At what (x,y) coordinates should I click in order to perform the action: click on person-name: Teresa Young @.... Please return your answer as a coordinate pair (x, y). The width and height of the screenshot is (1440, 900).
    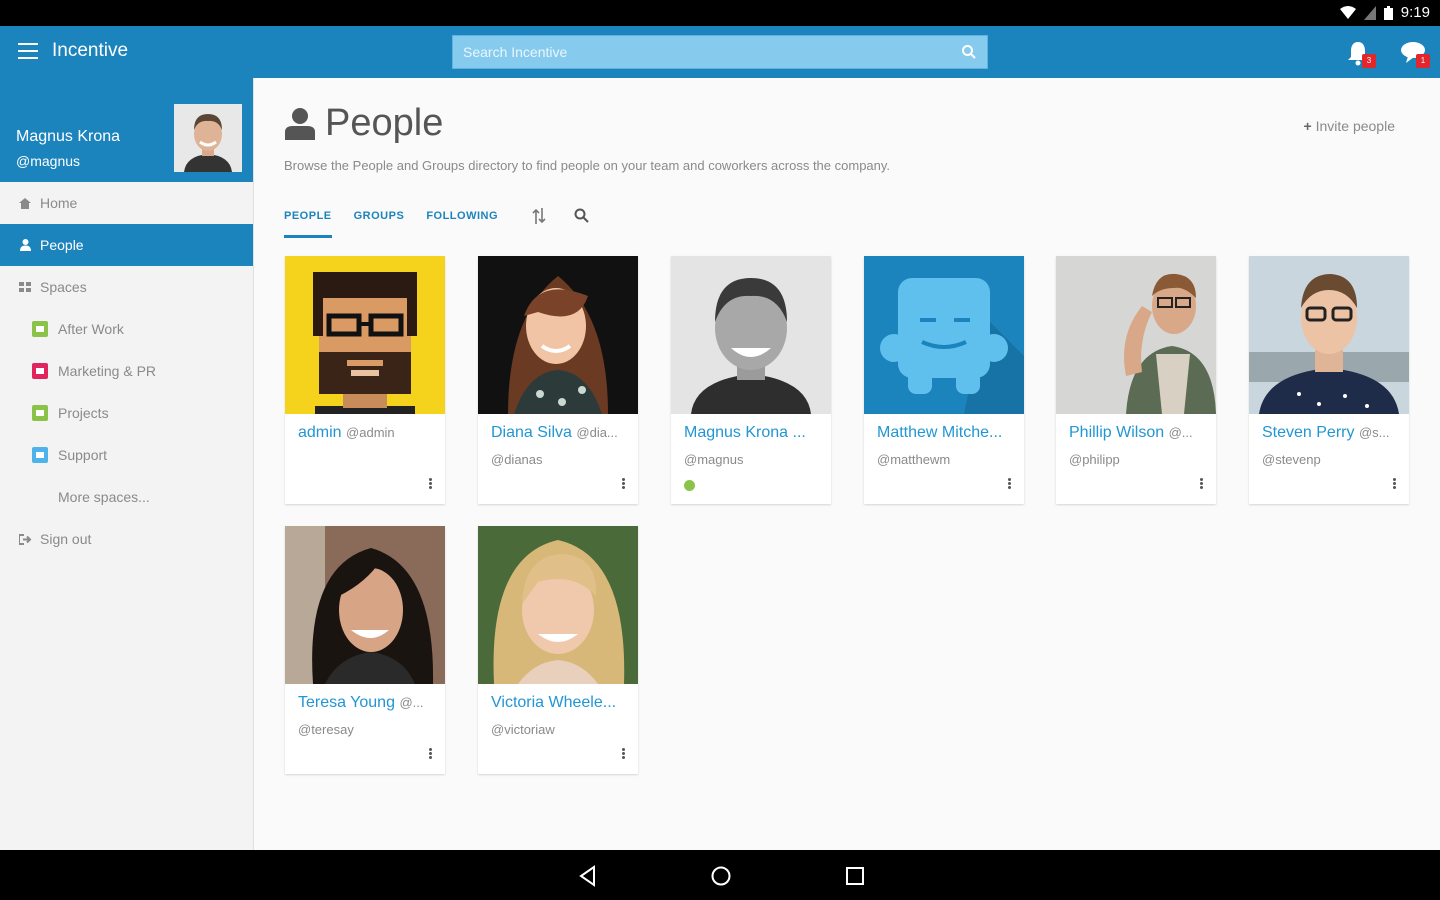
    Looking at the image, I should click on (361, 702).